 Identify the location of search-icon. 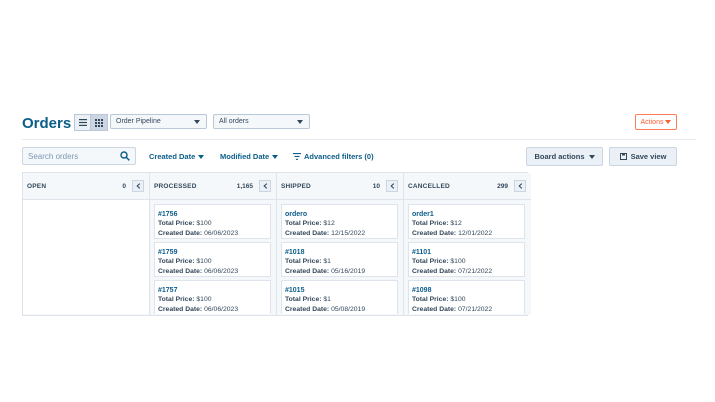
(125, 156).